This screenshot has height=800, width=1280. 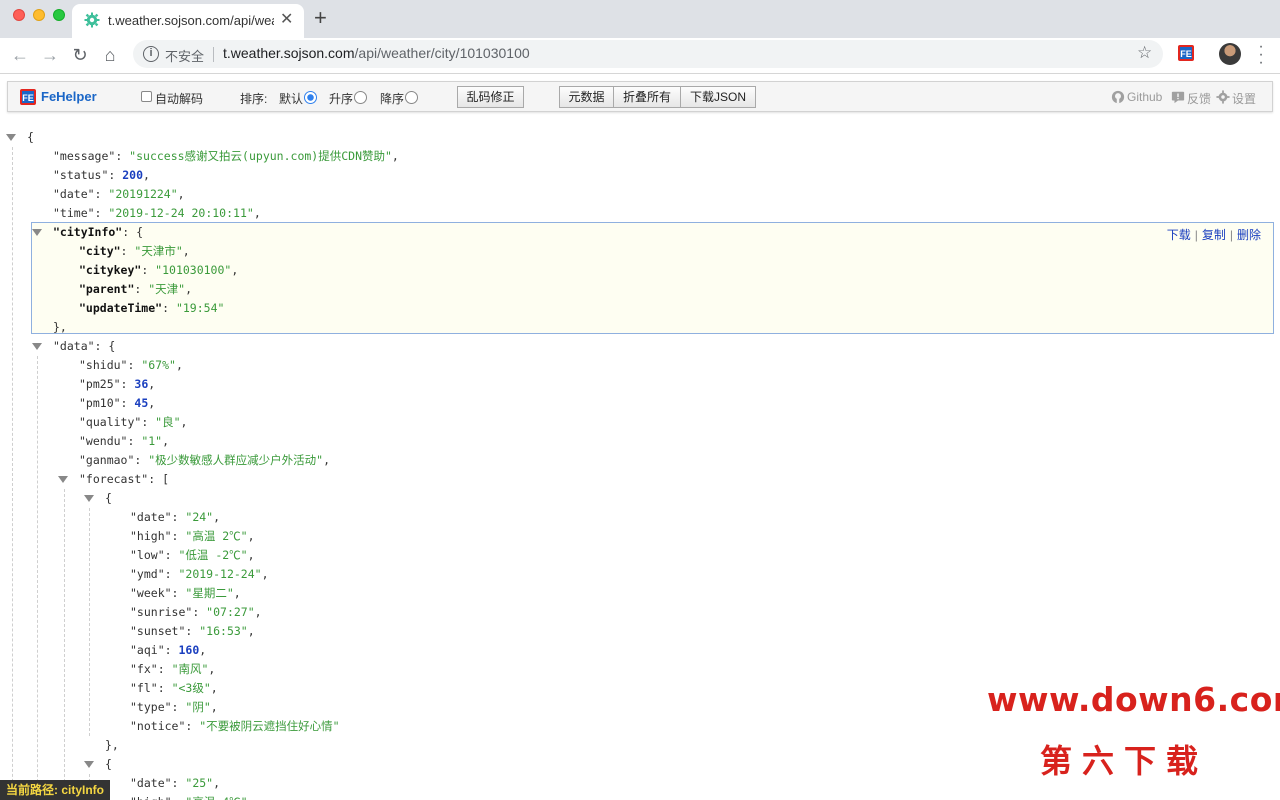 I want to click on json-value: "16:53", so click(x=223, y=631).